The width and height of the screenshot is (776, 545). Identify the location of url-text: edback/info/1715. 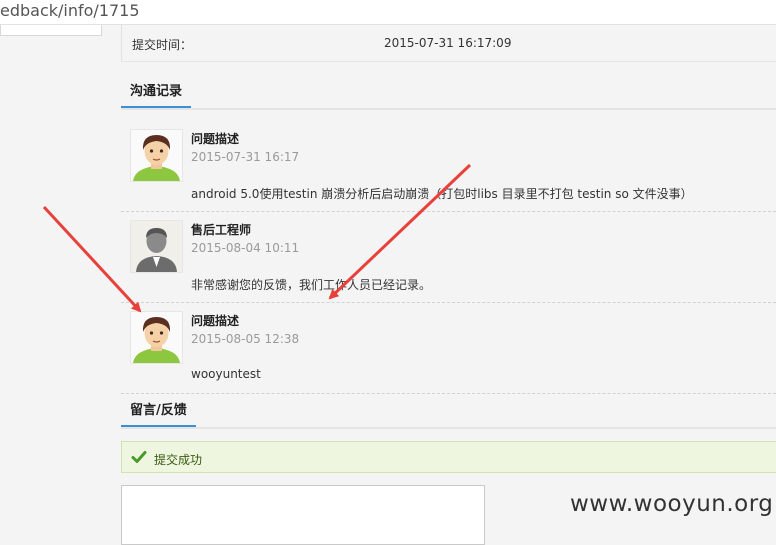
(70, 10).